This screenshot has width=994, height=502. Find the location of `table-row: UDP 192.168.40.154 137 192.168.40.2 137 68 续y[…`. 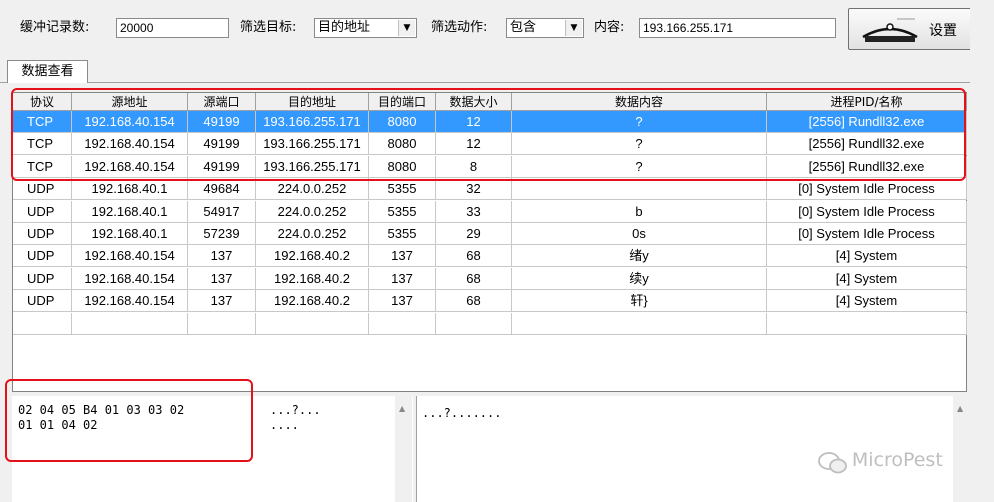

table-row: UDP 192.168.40.154 137 192.168.40.2 137 68 续y[… is located at coordinates (490, 278).